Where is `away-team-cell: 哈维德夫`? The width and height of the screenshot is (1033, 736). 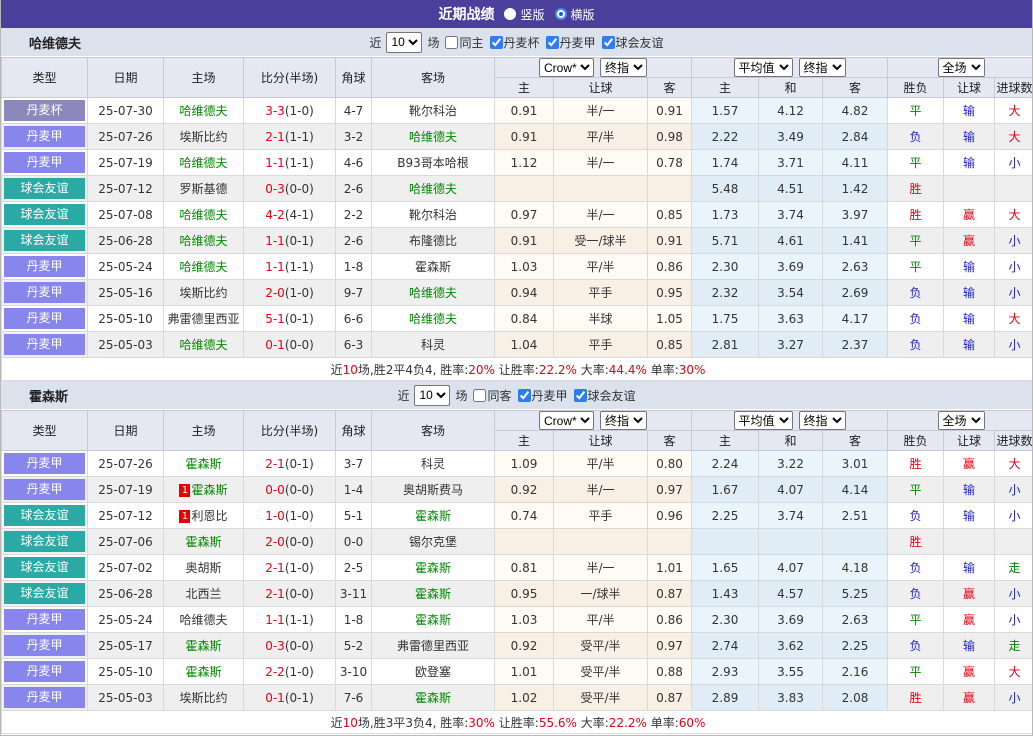
away-team-cell: 哈维德夫 is located at coordinates (433, 292).